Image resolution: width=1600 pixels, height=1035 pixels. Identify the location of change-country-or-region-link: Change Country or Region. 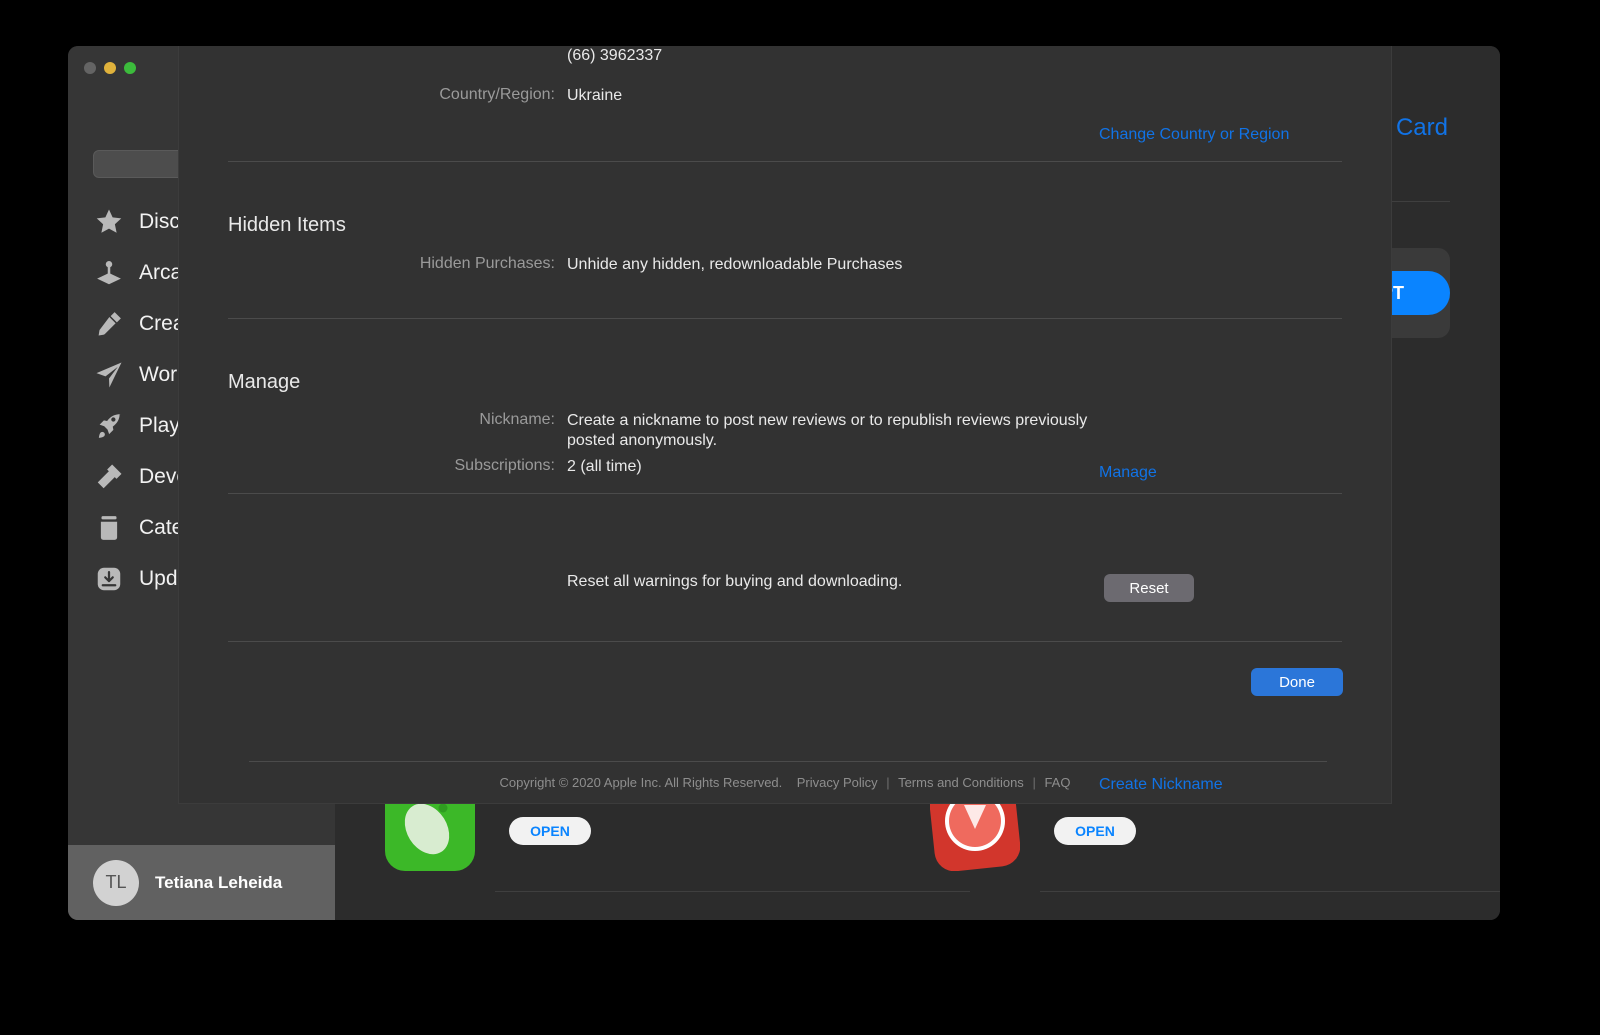
(1194, 135).